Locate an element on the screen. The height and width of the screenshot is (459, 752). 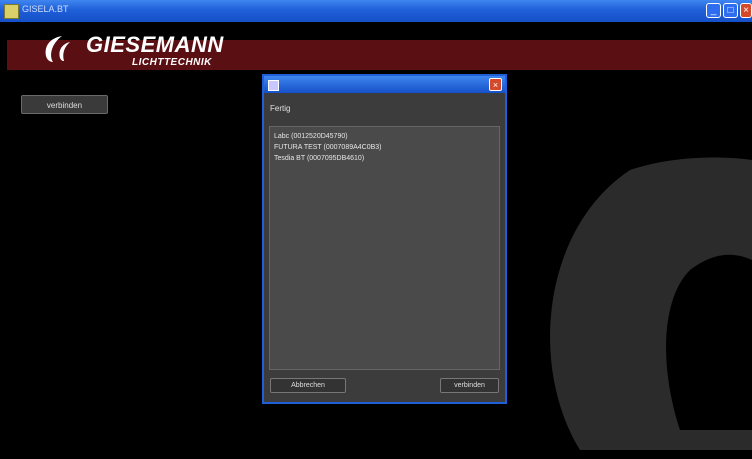
dialog-close-button: × is located at coordinates (495, 84).